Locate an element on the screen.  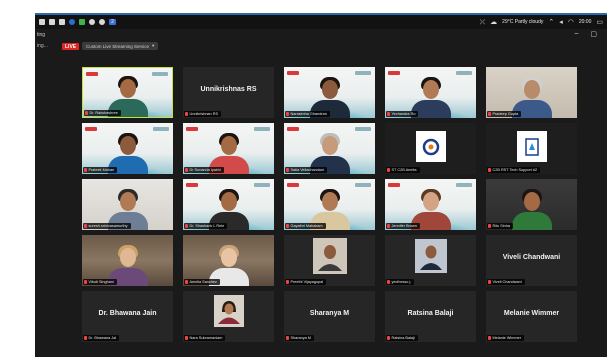
notifications-icon: ▭ is located at coordinates (599, 22).